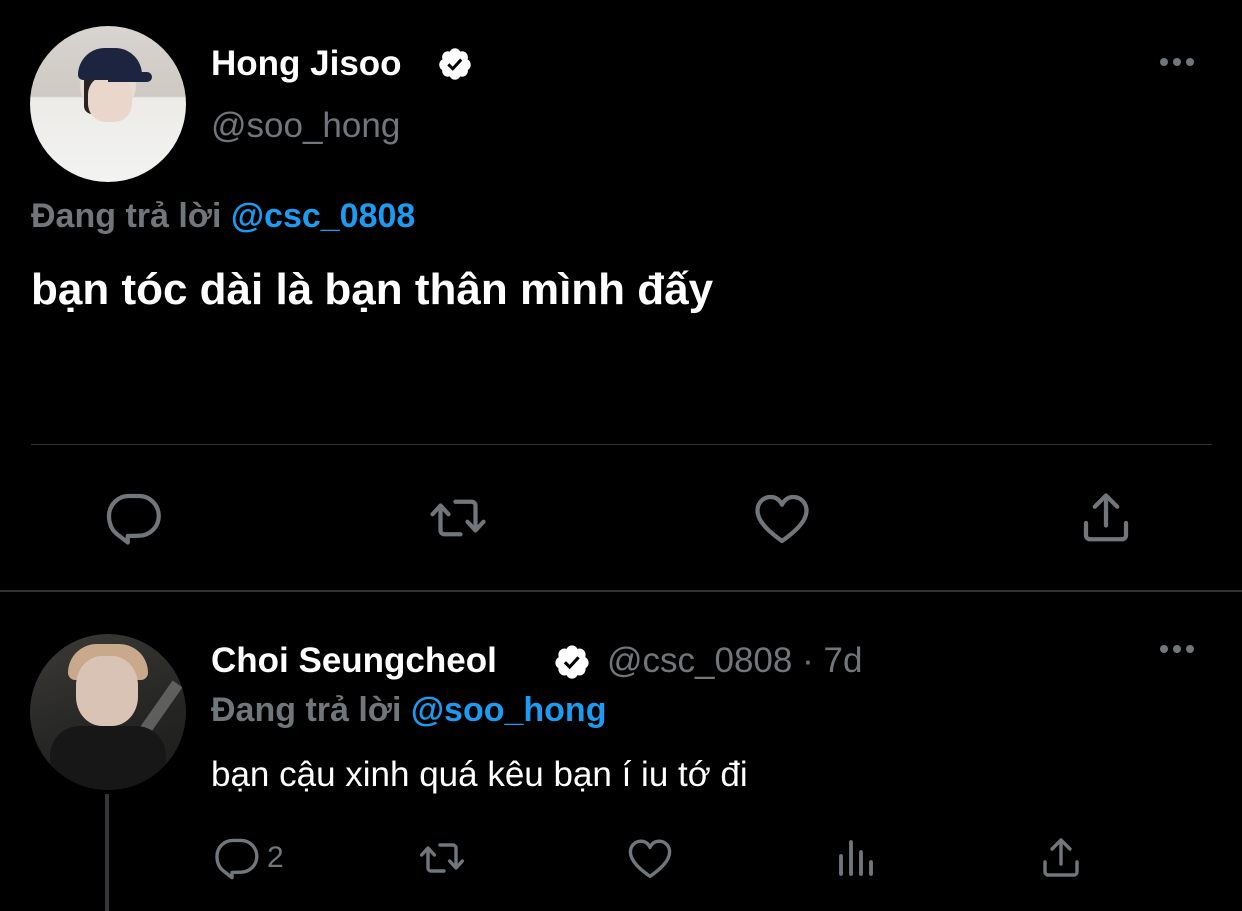  I want to click on reply-author-name: Choi Seungcheol, so click(354, 661).